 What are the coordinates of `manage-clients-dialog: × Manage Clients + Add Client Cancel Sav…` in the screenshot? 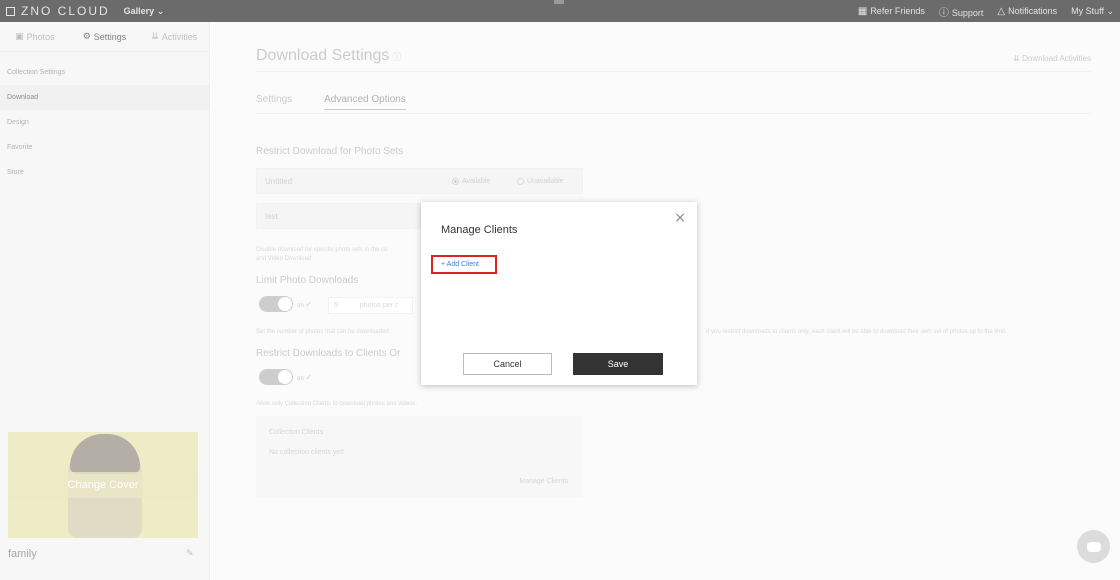 It's located at (559, 293).